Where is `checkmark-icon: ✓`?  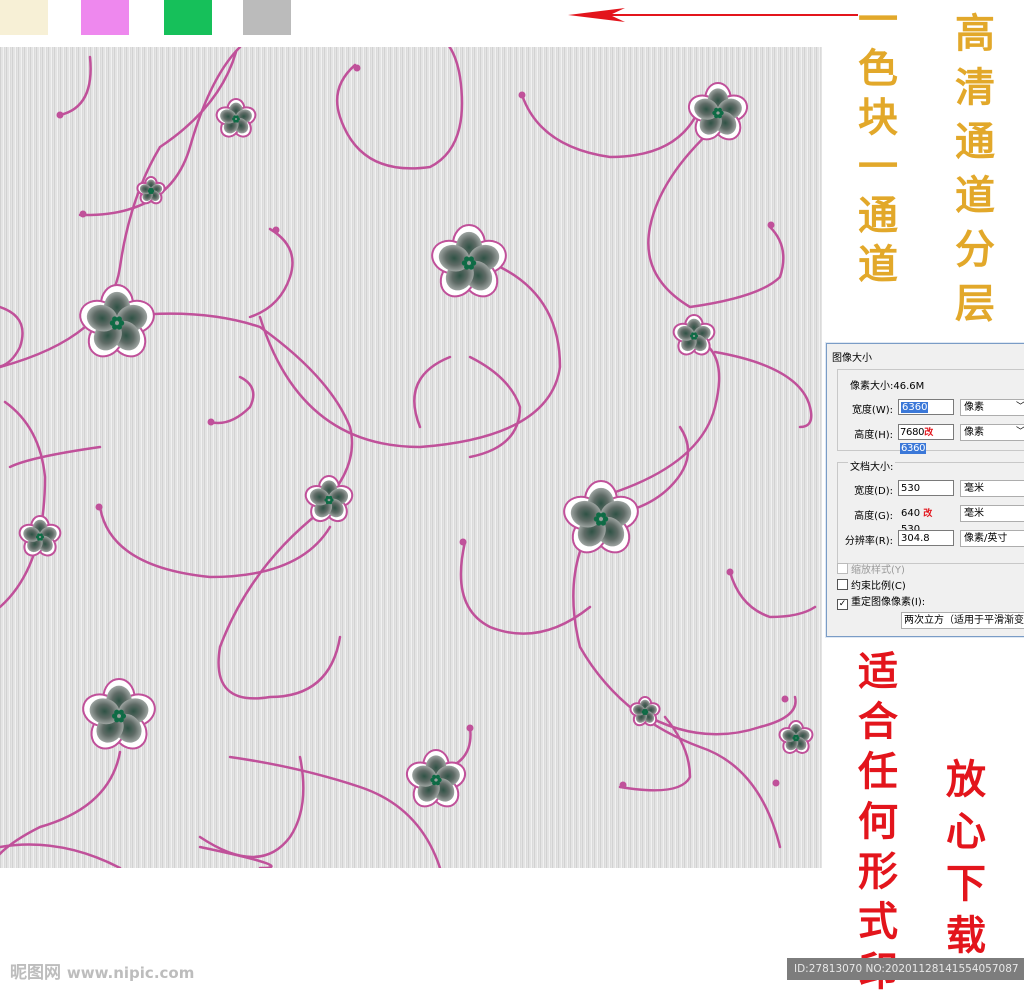 checkmark-icon: ✓ is located at coordinates (842, 604).